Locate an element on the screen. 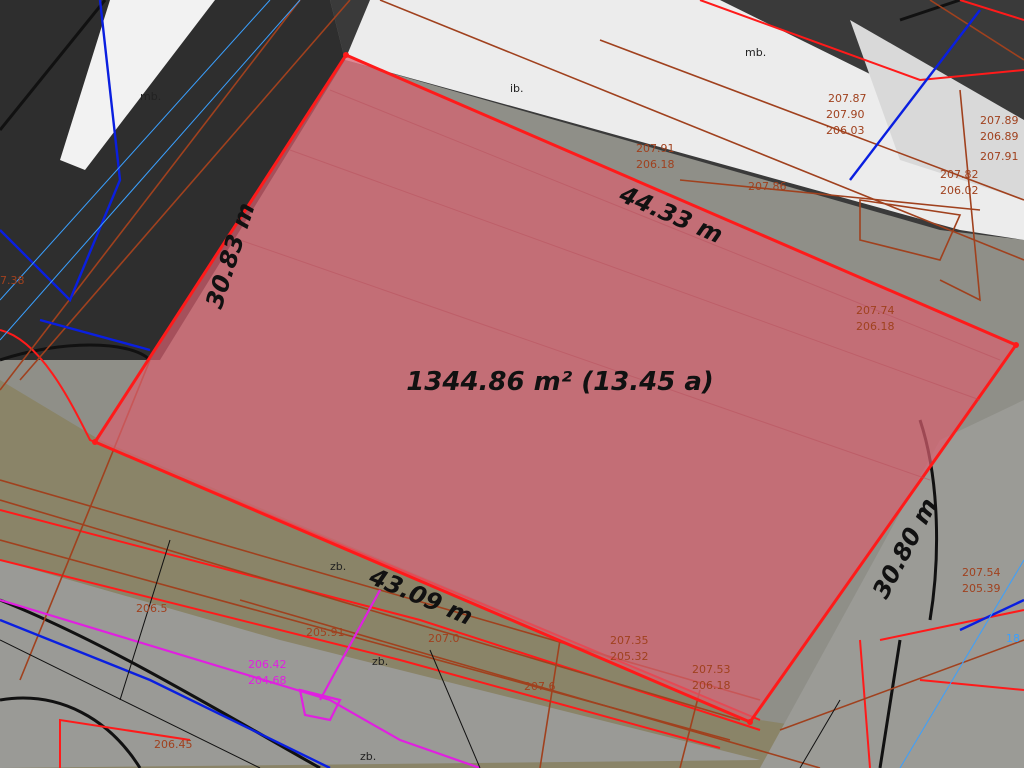 Image resolution: width=1024 pixels, height=768 pixels. elevation-label: 7.38 is located at coordinates (12, 280).